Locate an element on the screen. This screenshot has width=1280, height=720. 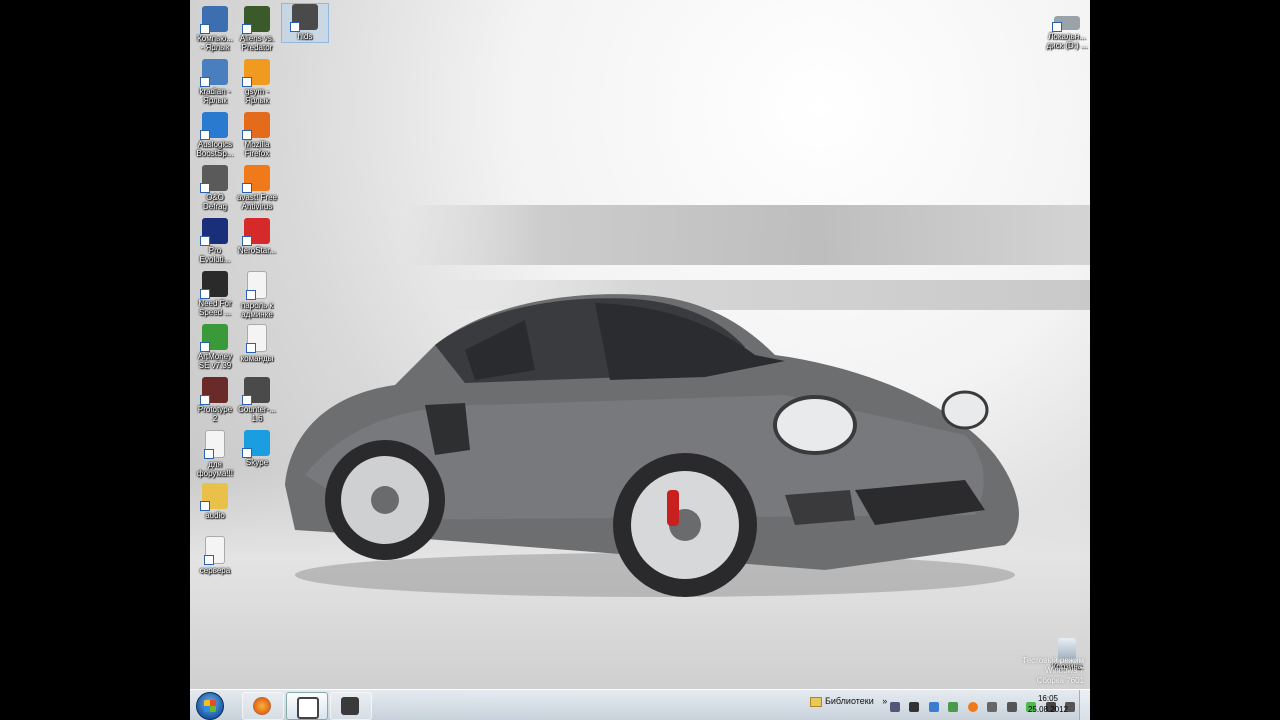
desktop-icon-label: audio is located at coordinates (215, 515).